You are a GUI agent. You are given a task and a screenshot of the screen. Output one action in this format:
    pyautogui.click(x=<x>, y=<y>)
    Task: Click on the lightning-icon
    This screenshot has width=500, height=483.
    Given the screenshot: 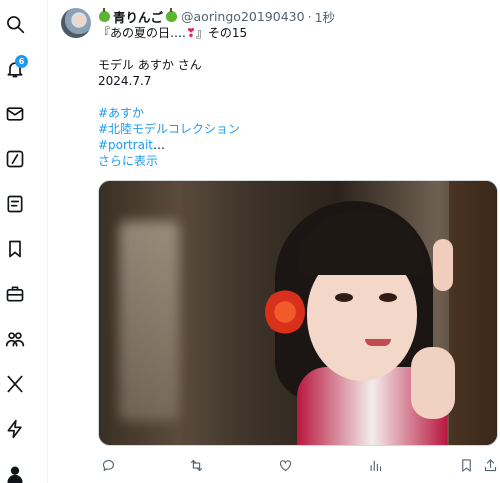 What is the action you would take?
    pyautogui.click(x=14, y=429)
    